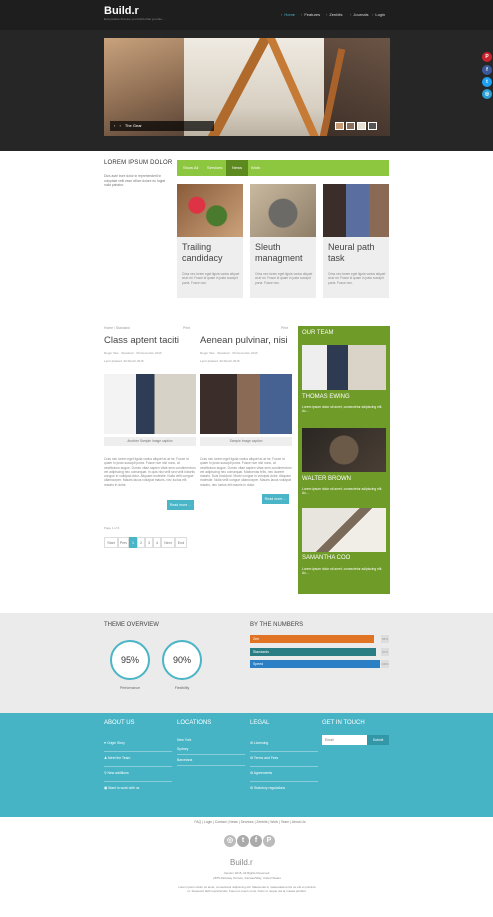  I want to click on team-member-name: WALTER BROWN, so click(326, 479).